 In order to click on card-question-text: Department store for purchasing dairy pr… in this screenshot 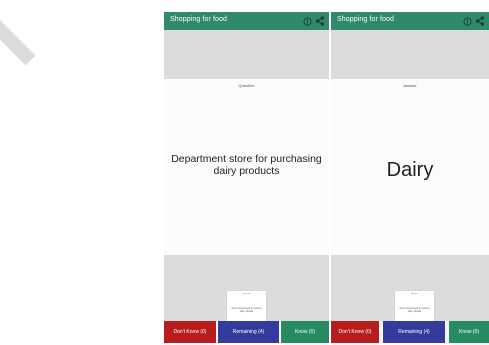, I will do `click(246, 165)`.